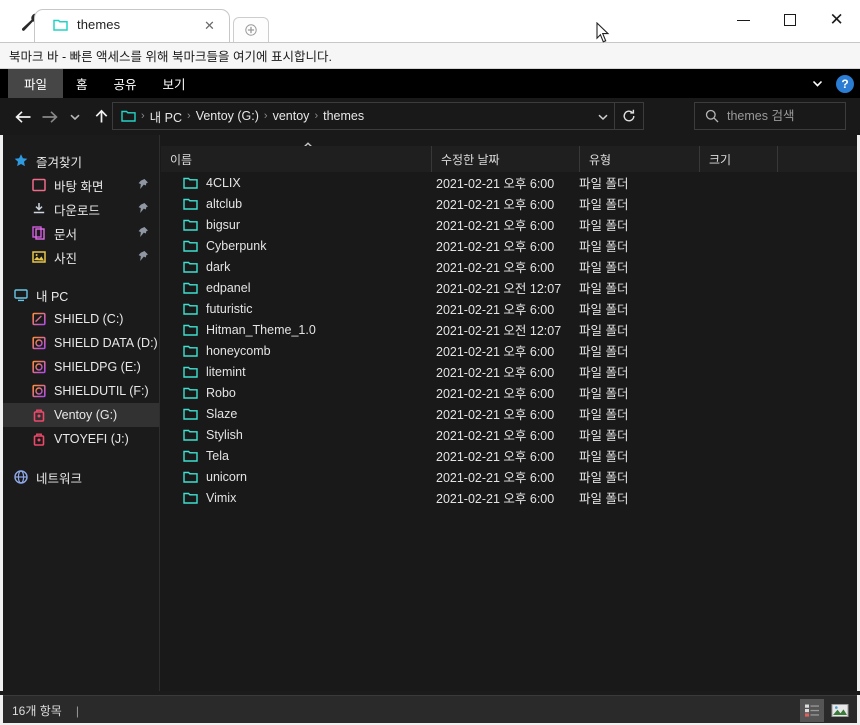  I want to click on file-name-cell: litemint, so click(214, 371).